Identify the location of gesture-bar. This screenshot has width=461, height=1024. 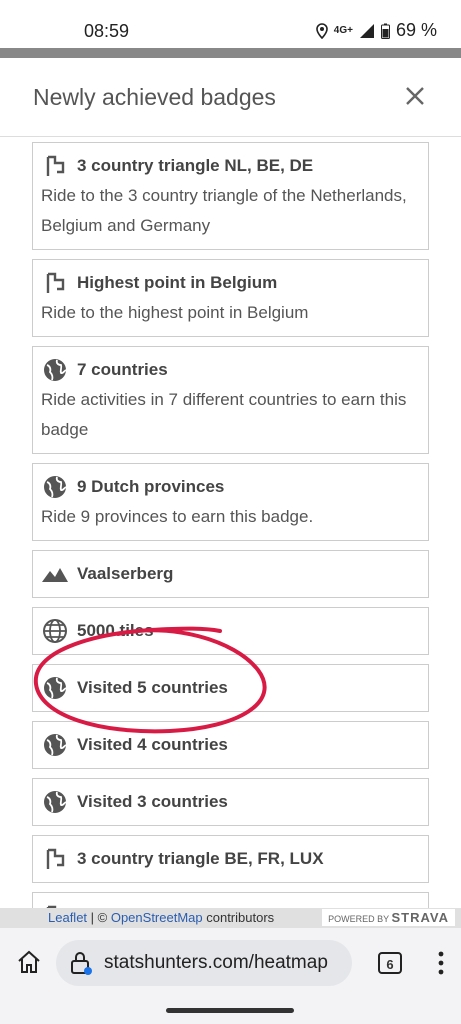
(230, 1010).